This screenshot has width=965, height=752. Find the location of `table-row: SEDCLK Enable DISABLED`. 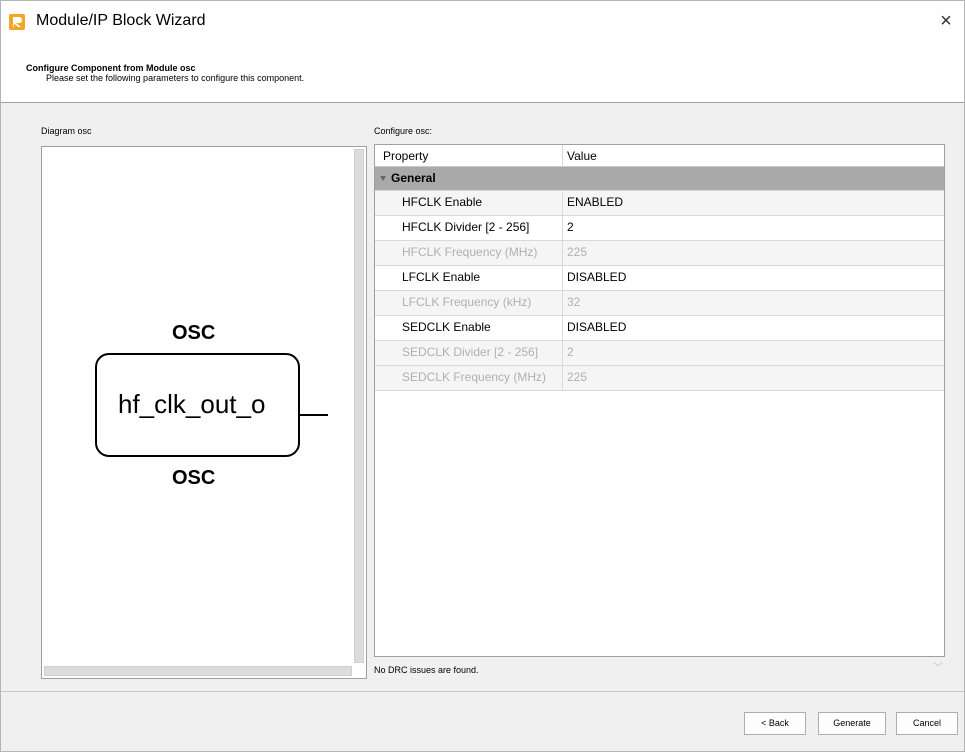

table-row: SEDCLK Enable DISABLED is located at coordinates (659, 328).